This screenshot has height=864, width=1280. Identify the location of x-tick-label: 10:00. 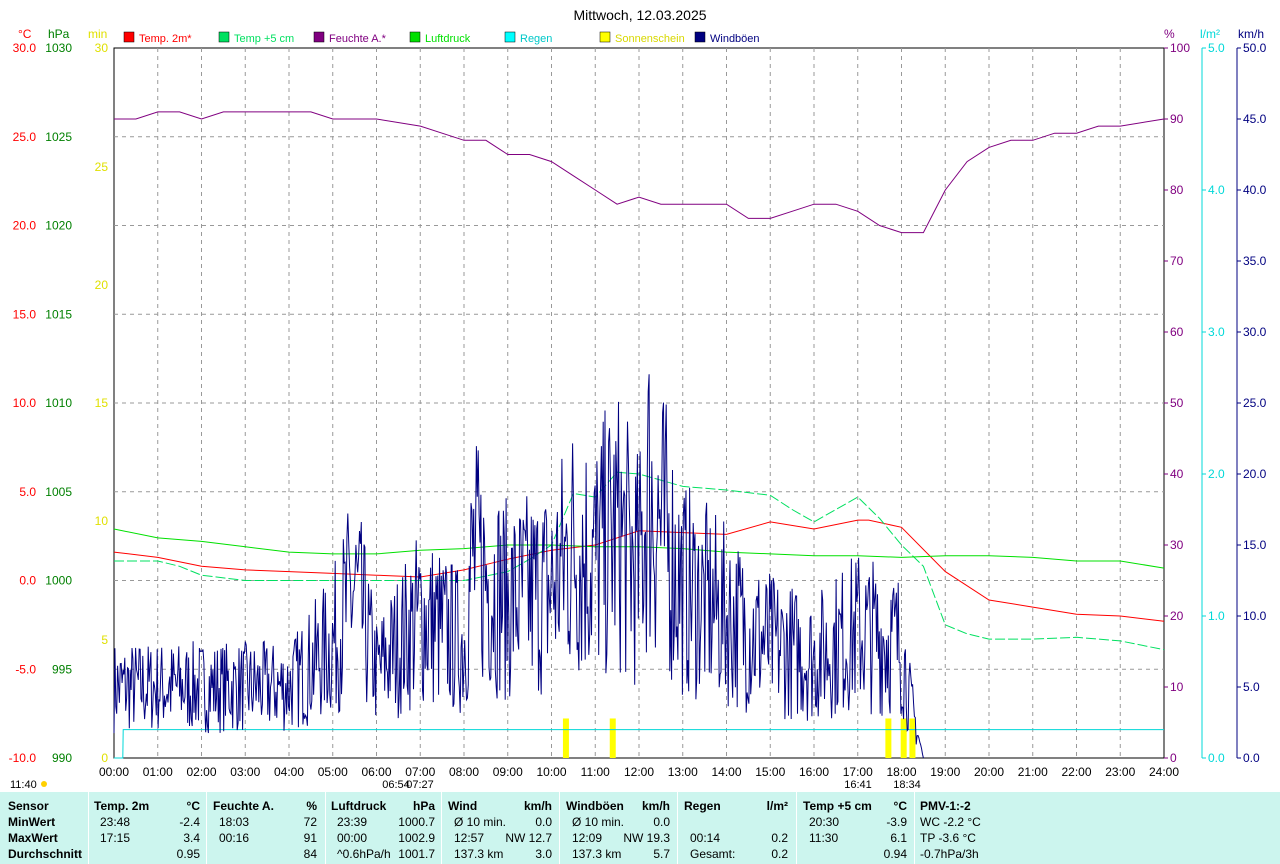
(551, 772).